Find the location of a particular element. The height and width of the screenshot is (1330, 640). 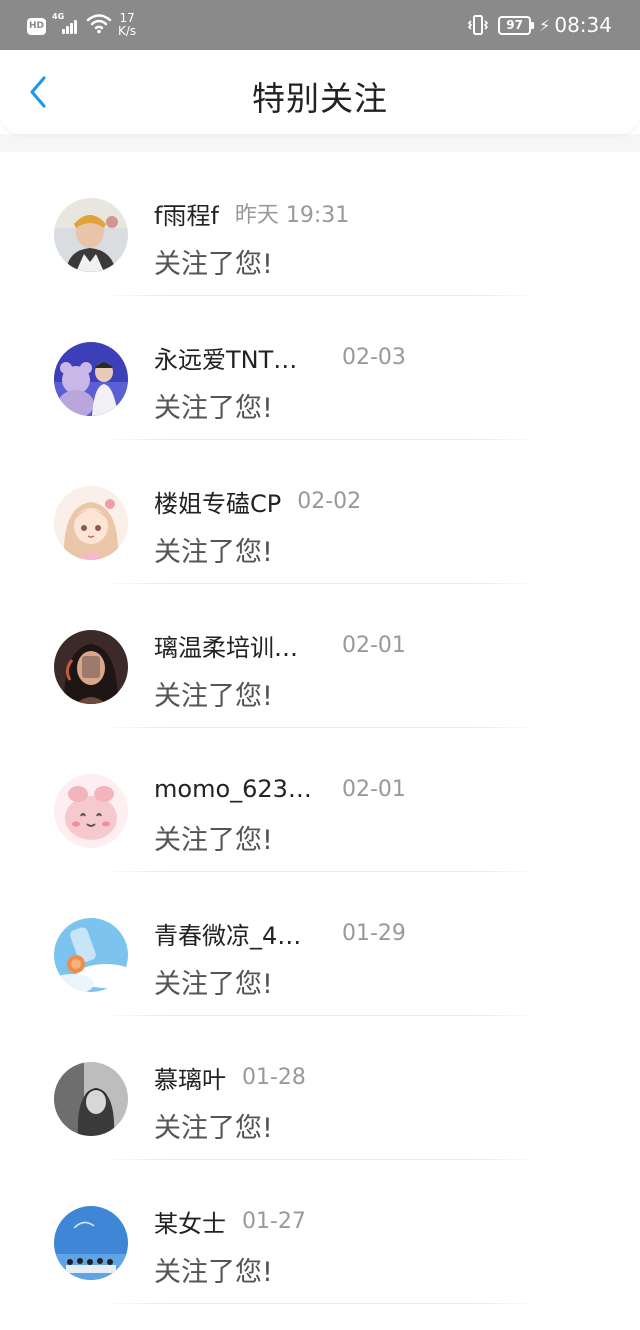

user-name: 楼姐专磕CP is located at coordinates (217, 501).